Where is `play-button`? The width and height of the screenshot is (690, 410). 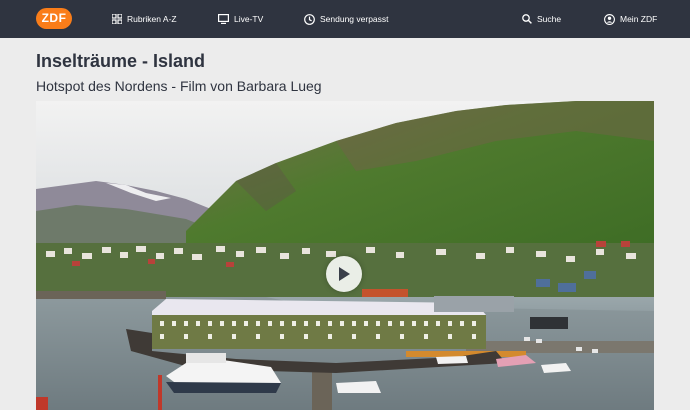
play-button is located at coordinates (344, 274).